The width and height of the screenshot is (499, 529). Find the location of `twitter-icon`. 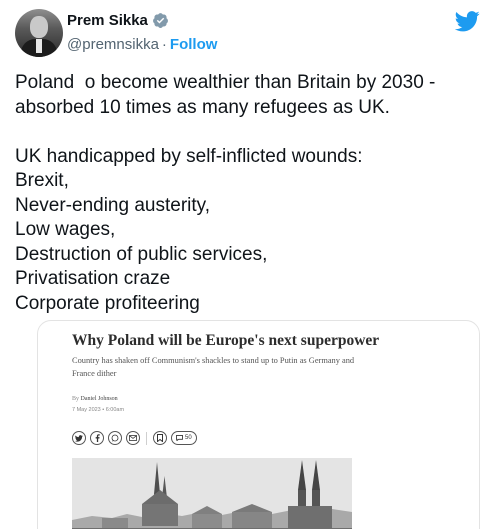

twitter-icon is located at coordinates (79, 438).